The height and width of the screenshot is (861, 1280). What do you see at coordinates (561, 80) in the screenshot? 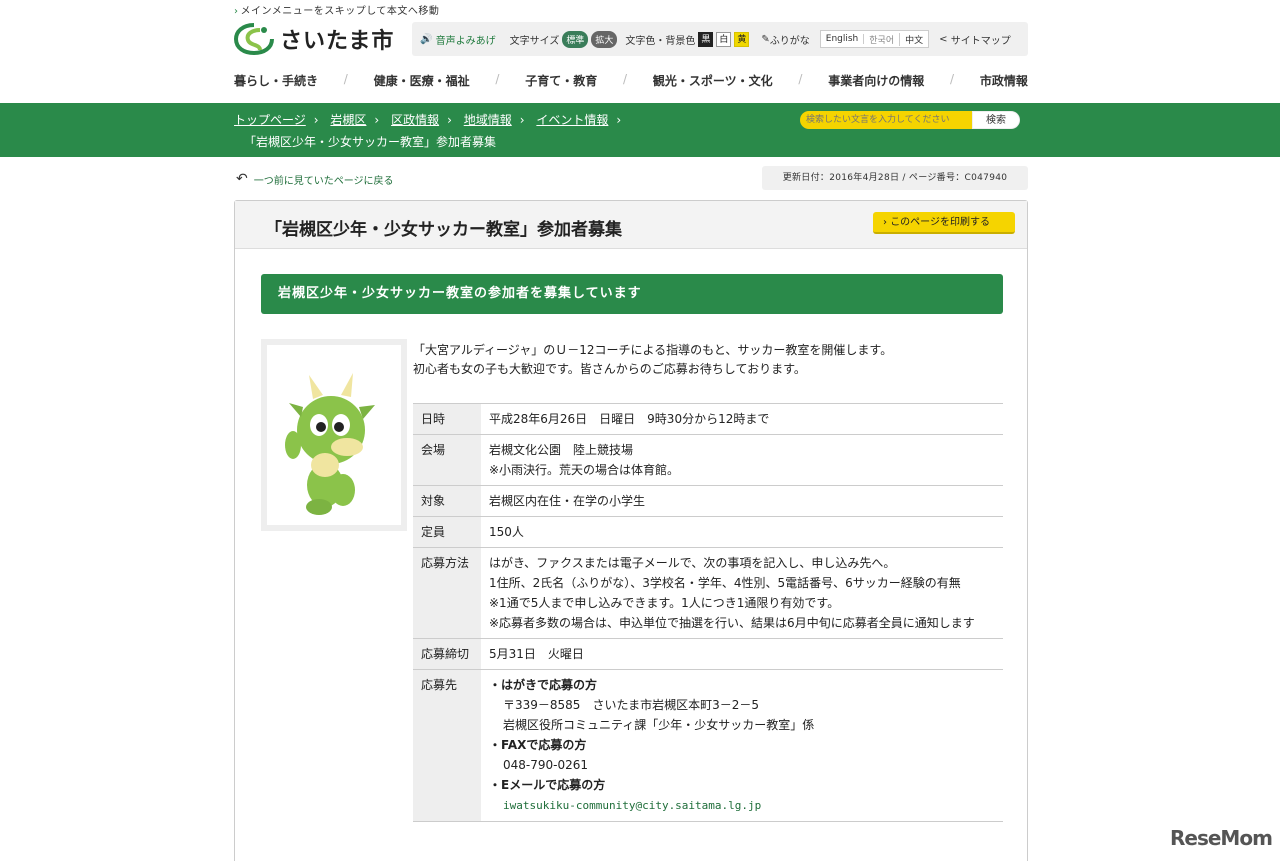
I see `nav-item-childcare: 子育て・教育` at bounding box center [561, 80].